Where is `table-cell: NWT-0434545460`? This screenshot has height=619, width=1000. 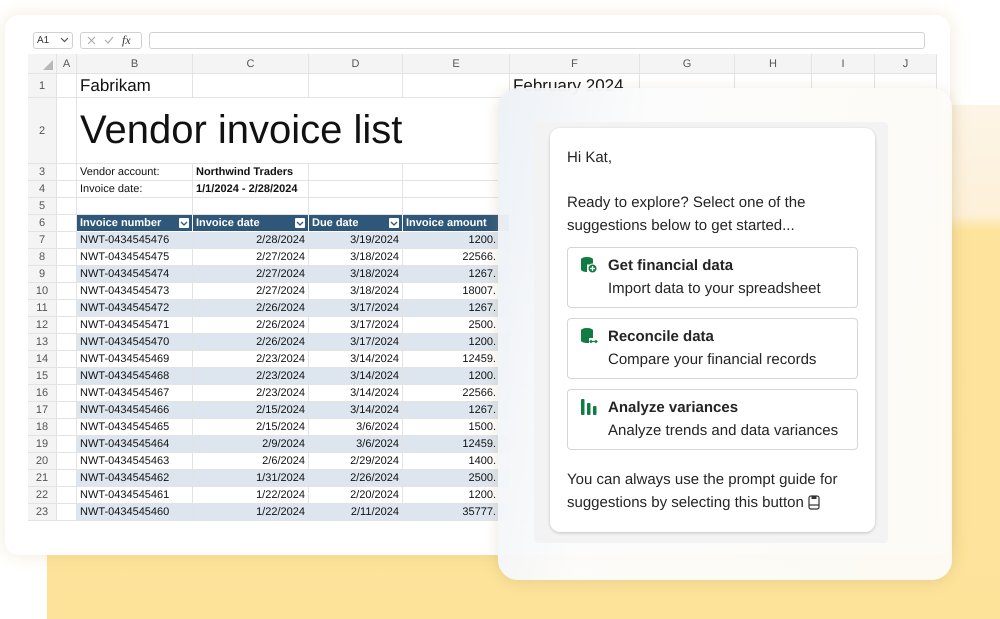
table-cell: NWT-0434545460 is located at coordinates (135, 512).